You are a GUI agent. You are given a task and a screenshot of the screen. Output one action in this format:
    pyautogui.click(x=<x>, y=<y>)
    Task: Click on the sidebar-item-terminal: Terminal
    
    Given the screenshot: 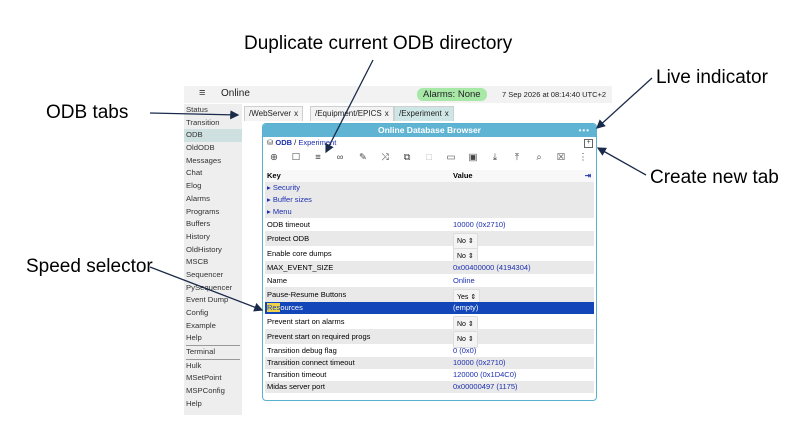 What is the action you would take?
    pyautogui.click(x=213, y=352)
    